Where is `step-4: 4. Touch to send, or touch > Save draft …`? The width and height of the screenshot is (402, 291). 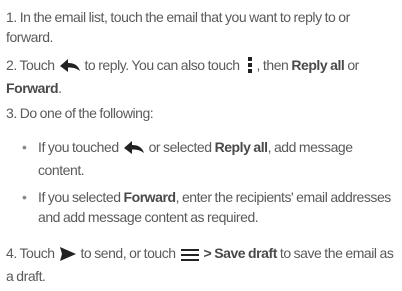 step-4: 4. Touch to send, or touch > Save draft … is located at coordinates (202, 265).